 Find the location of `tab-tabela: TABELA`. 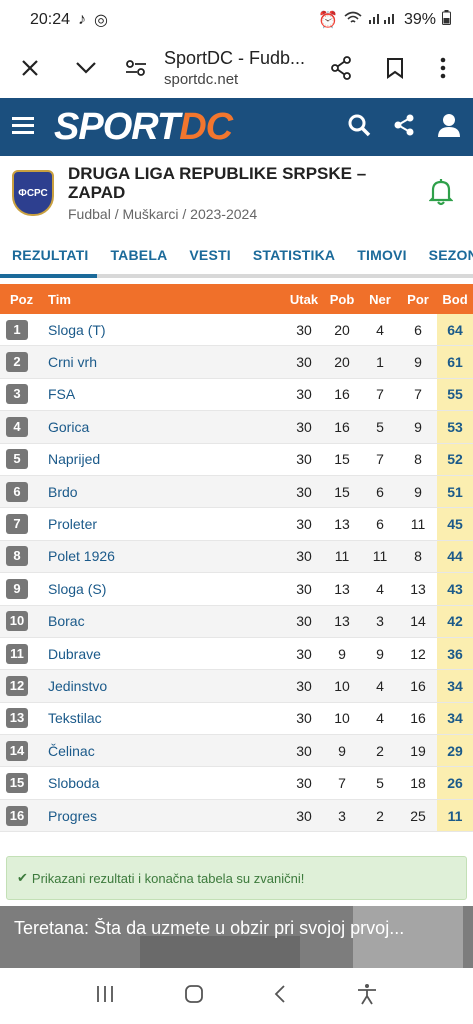

tab-tabela: TABELA is located at coordinates (138, 255).